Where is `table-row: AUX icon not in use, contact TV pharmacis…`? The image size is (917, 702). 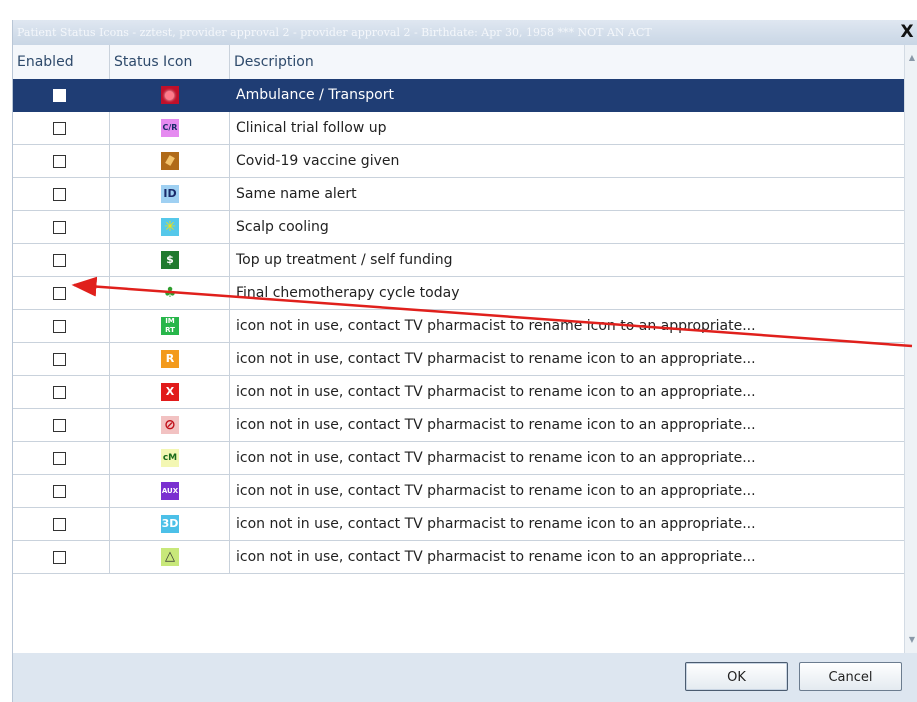 table-row: AUX icon not in use, contact TV pharmacis… is located at coordinates (458, 491).